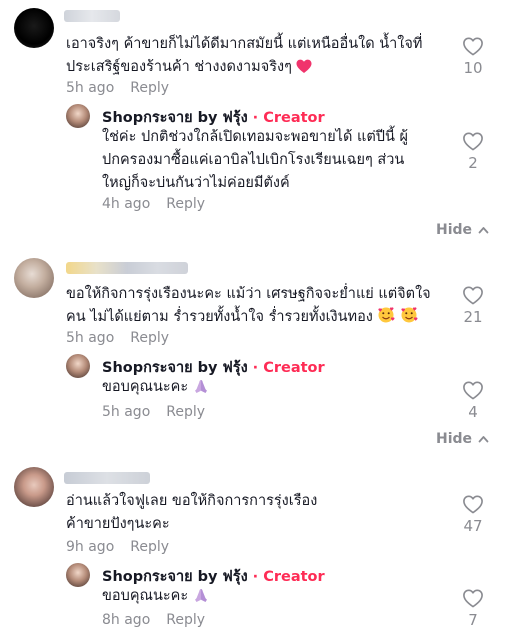 Image resolution: width=517 pixels, height=640 pixels. What do you see at coordinates (473, 305) in the screenshot?
I see `like-button: 21` at bounding box center [473, 305].